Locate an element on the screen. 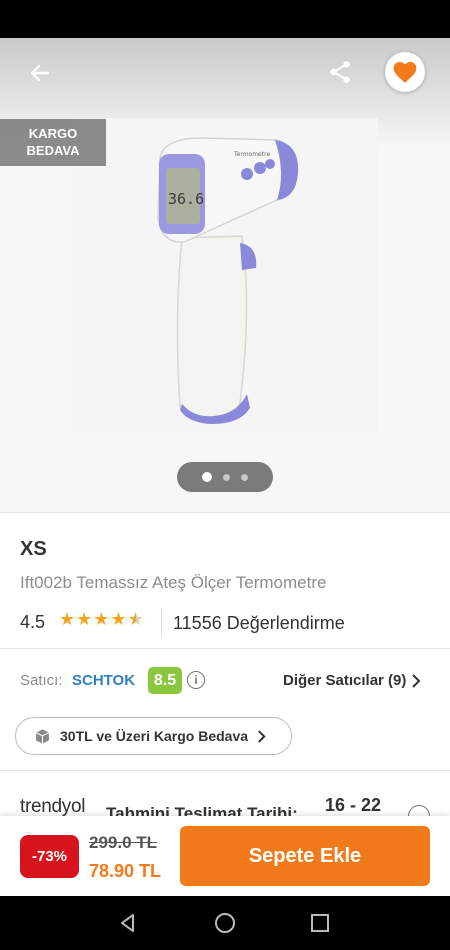 Image resolution: width=450 pixels, height=950 pixels. nav-back-button is located at coordinates (128, 923).